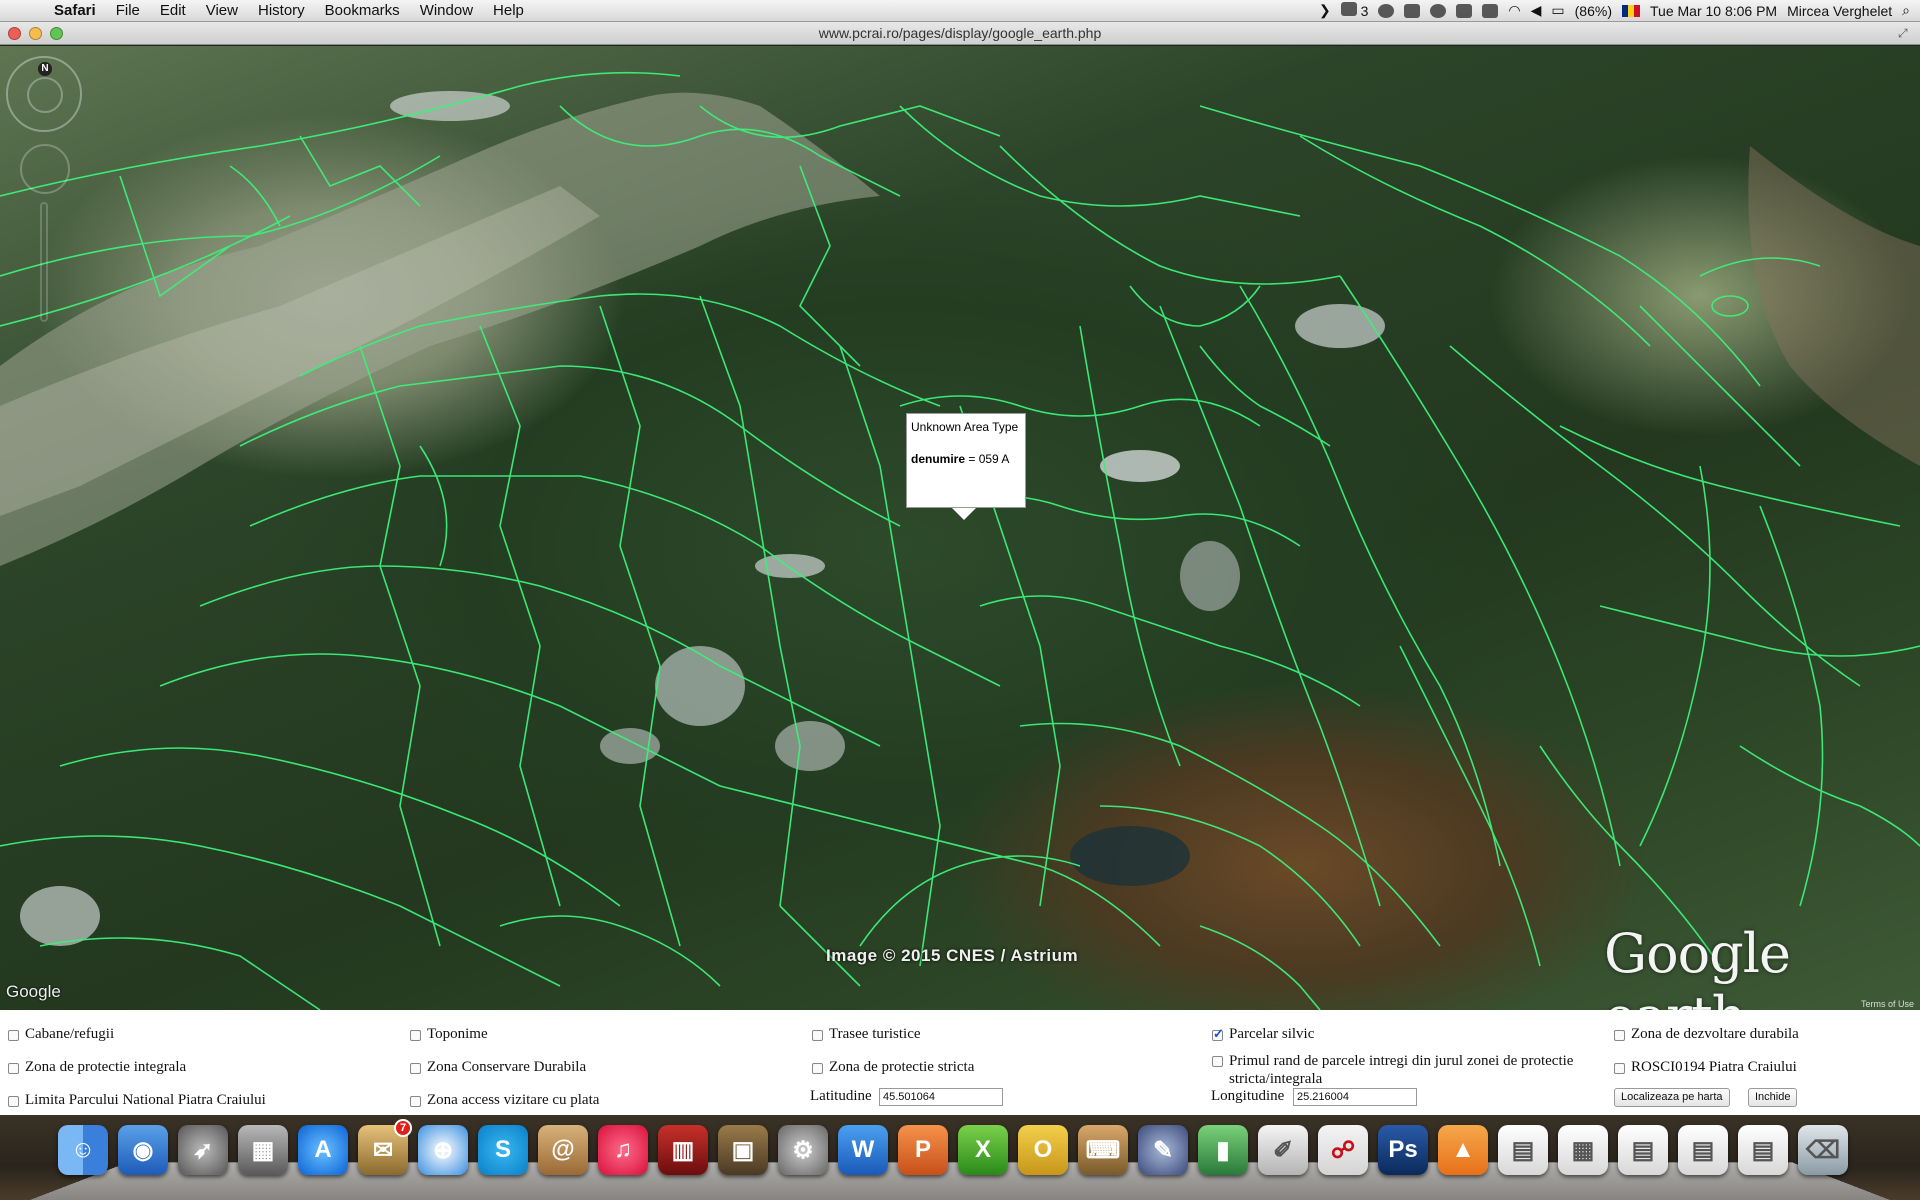 Image resolution: width=1920 pixels, height=1200 pixels. What do you see at coordinates (443, 1150) in the screenshot?
I see `safari-icon: ⊕` at bounding box center [443, 1150].